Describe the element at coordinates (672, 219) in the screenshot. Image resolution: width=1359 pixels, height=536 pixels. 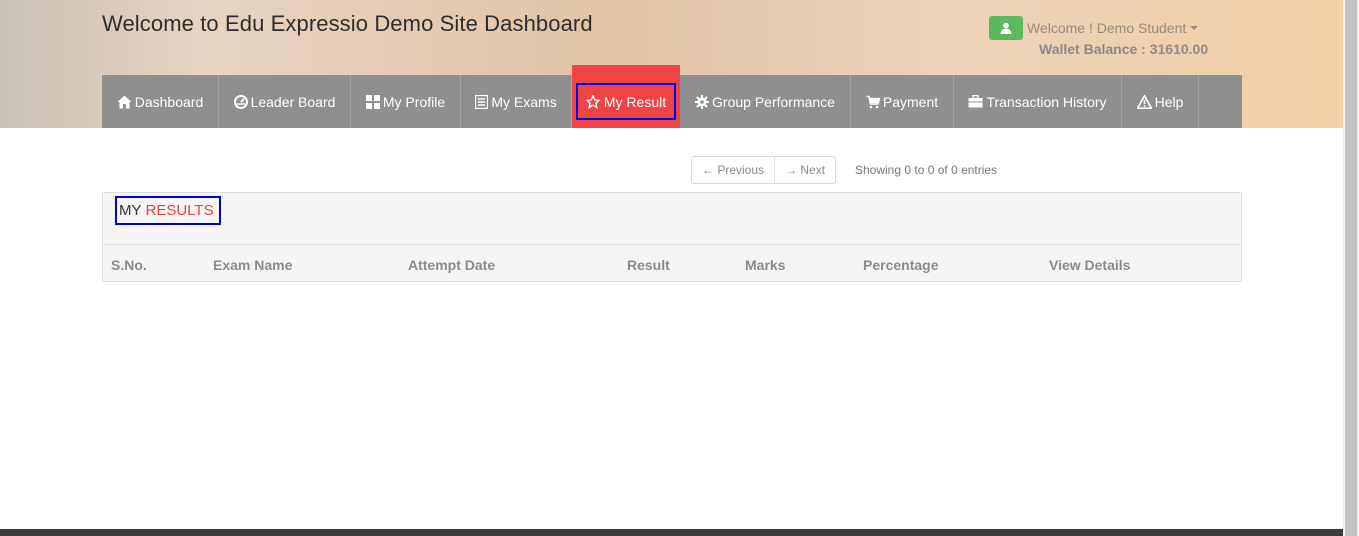
I see `panel-heading: MY RESULTS` at that location.